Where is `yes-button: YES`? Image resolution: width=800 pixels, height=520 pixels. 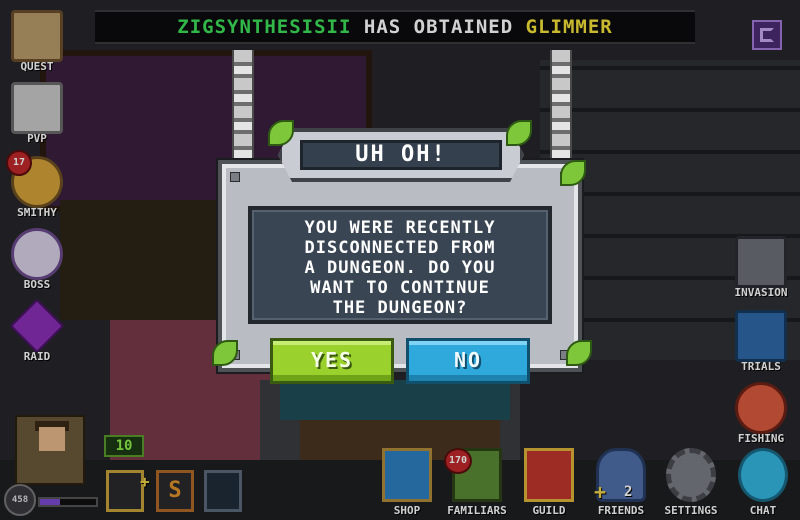 yes-button: YES is located at coordinates (332, 361).